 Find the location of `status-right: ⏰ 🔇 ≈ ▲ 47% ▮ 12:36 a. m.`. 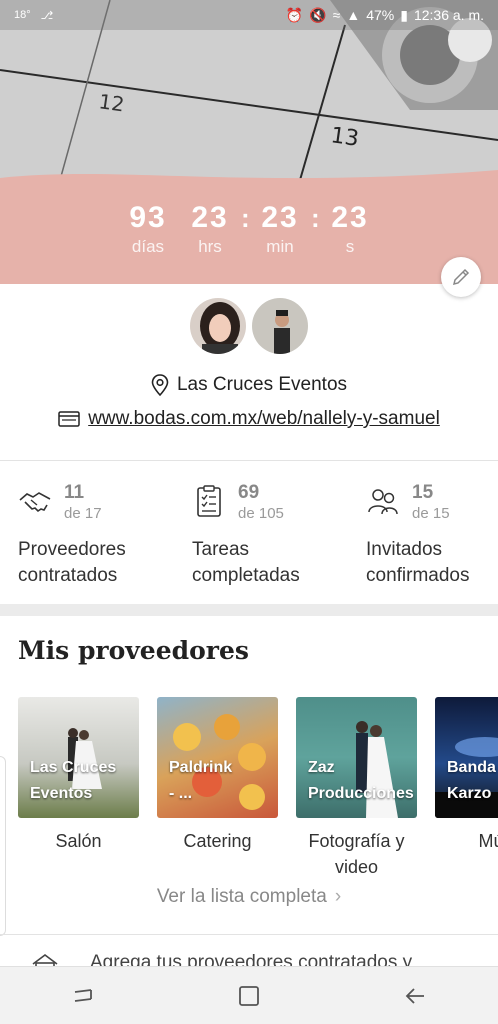

status-right: ⏰ 🔇 ≈ ▲ 47% ▮ 12:36 a. m. is located at coordinates (385, 15).